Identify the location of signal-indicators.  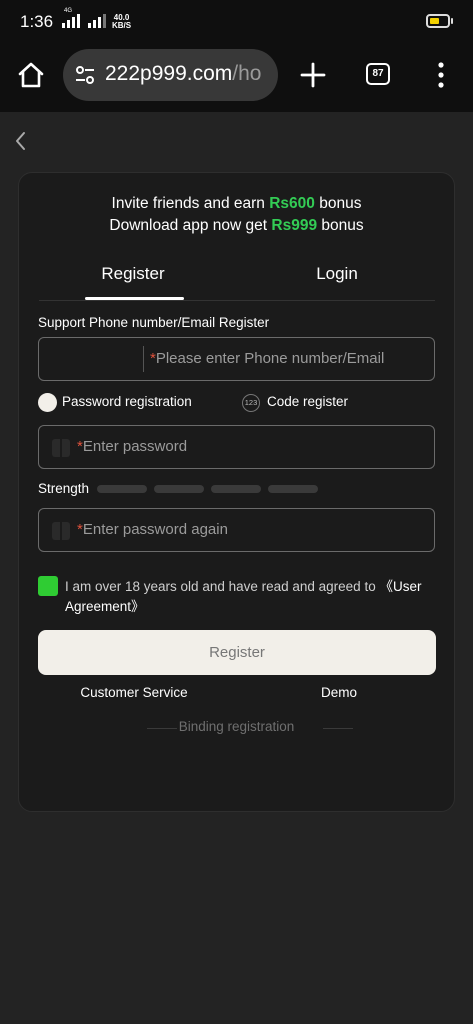
(84, 21).